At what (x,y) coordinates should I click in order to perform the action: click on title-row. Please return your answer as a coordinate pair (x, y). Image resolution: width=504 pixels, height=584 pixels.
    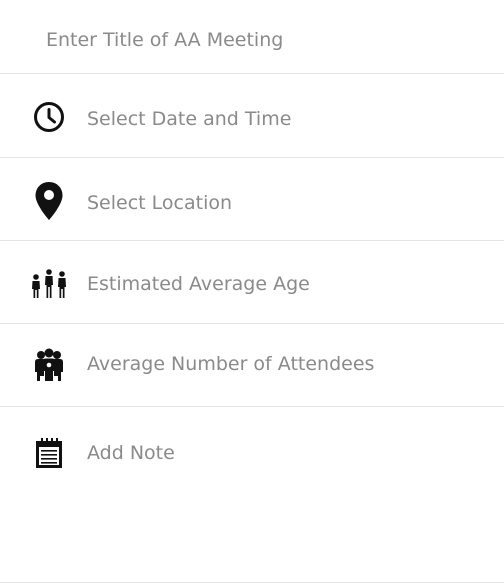
    Looking at the image, I should click on (252, 37).